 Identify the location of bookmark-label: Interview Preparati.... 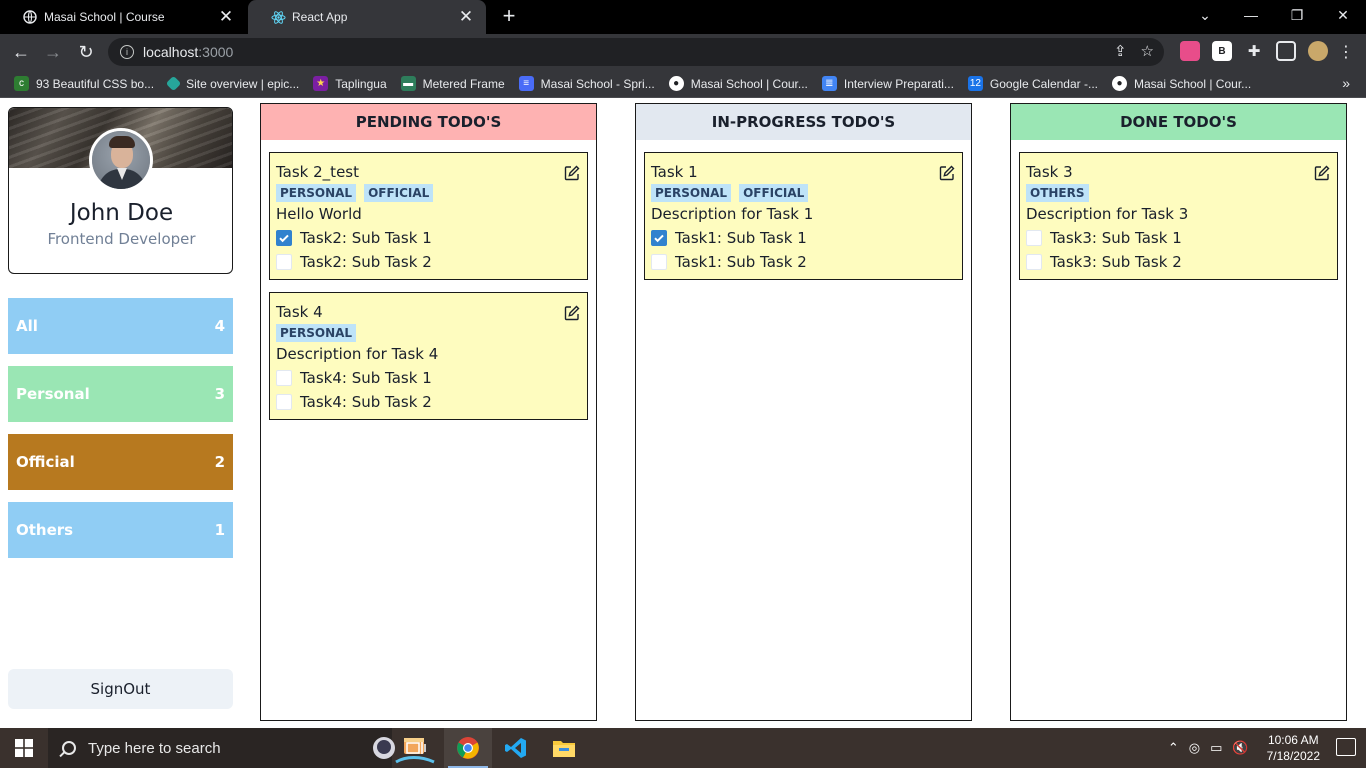
(898, 83).